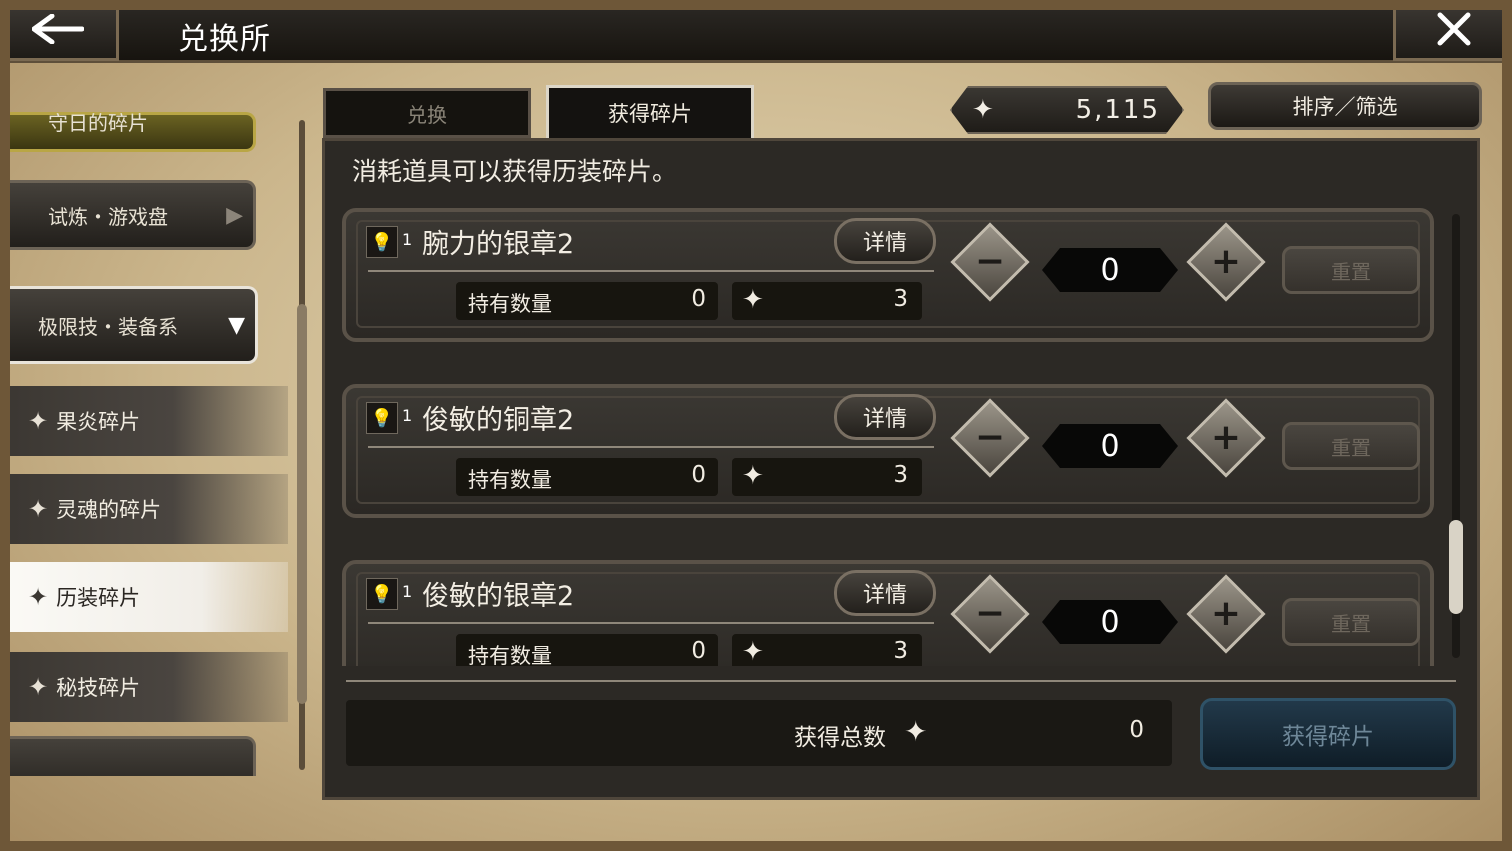  Describe the element at coordinates (144, 421) in the screenshot. I see `sidebar-item-guoyan: ✦ 果炎碎片` at that location.